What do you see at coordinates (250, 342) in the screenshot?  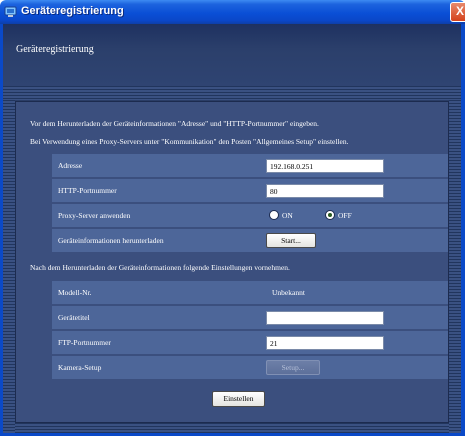 I see `row-ftp-port: FTP-Portnummer 21` at bounding box center [250, 342].